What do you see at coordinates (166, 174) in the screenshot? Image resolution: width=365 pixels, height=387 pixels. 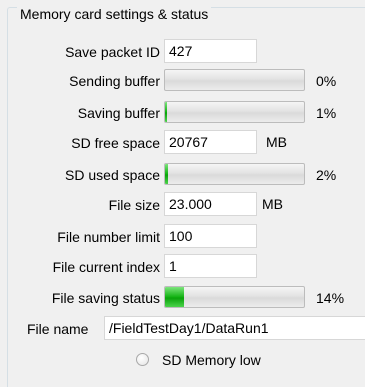 I see `sd-used-space-fill` at bounding box center [166, 174].